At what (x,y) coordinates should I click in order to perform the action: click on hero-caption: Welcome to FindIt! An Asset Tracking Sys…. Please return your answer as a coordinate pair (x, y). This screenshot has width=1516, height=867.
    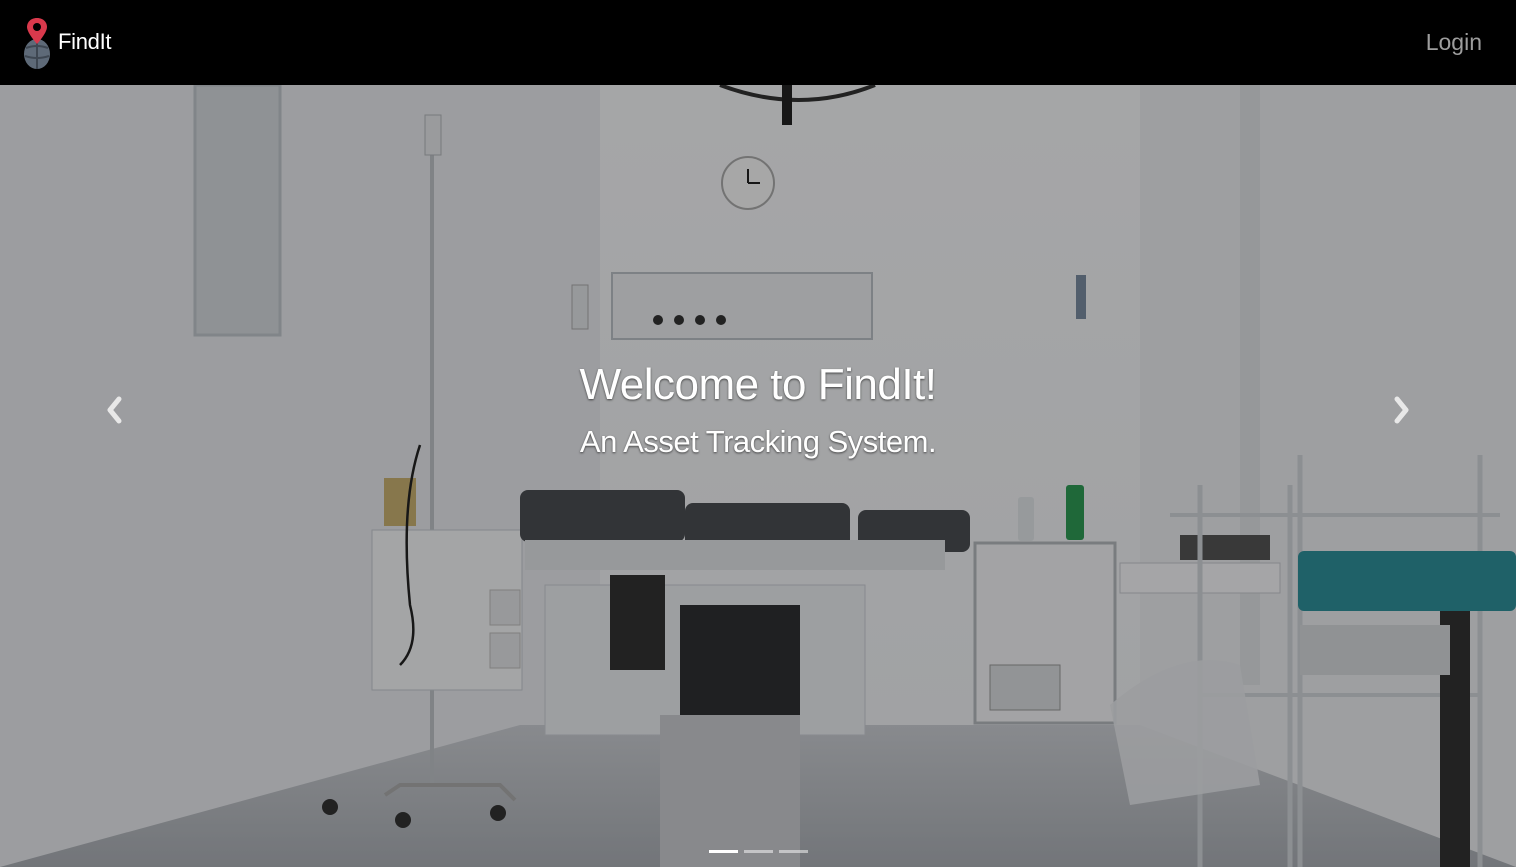
    Looking at the image, I should click on (758, 410).